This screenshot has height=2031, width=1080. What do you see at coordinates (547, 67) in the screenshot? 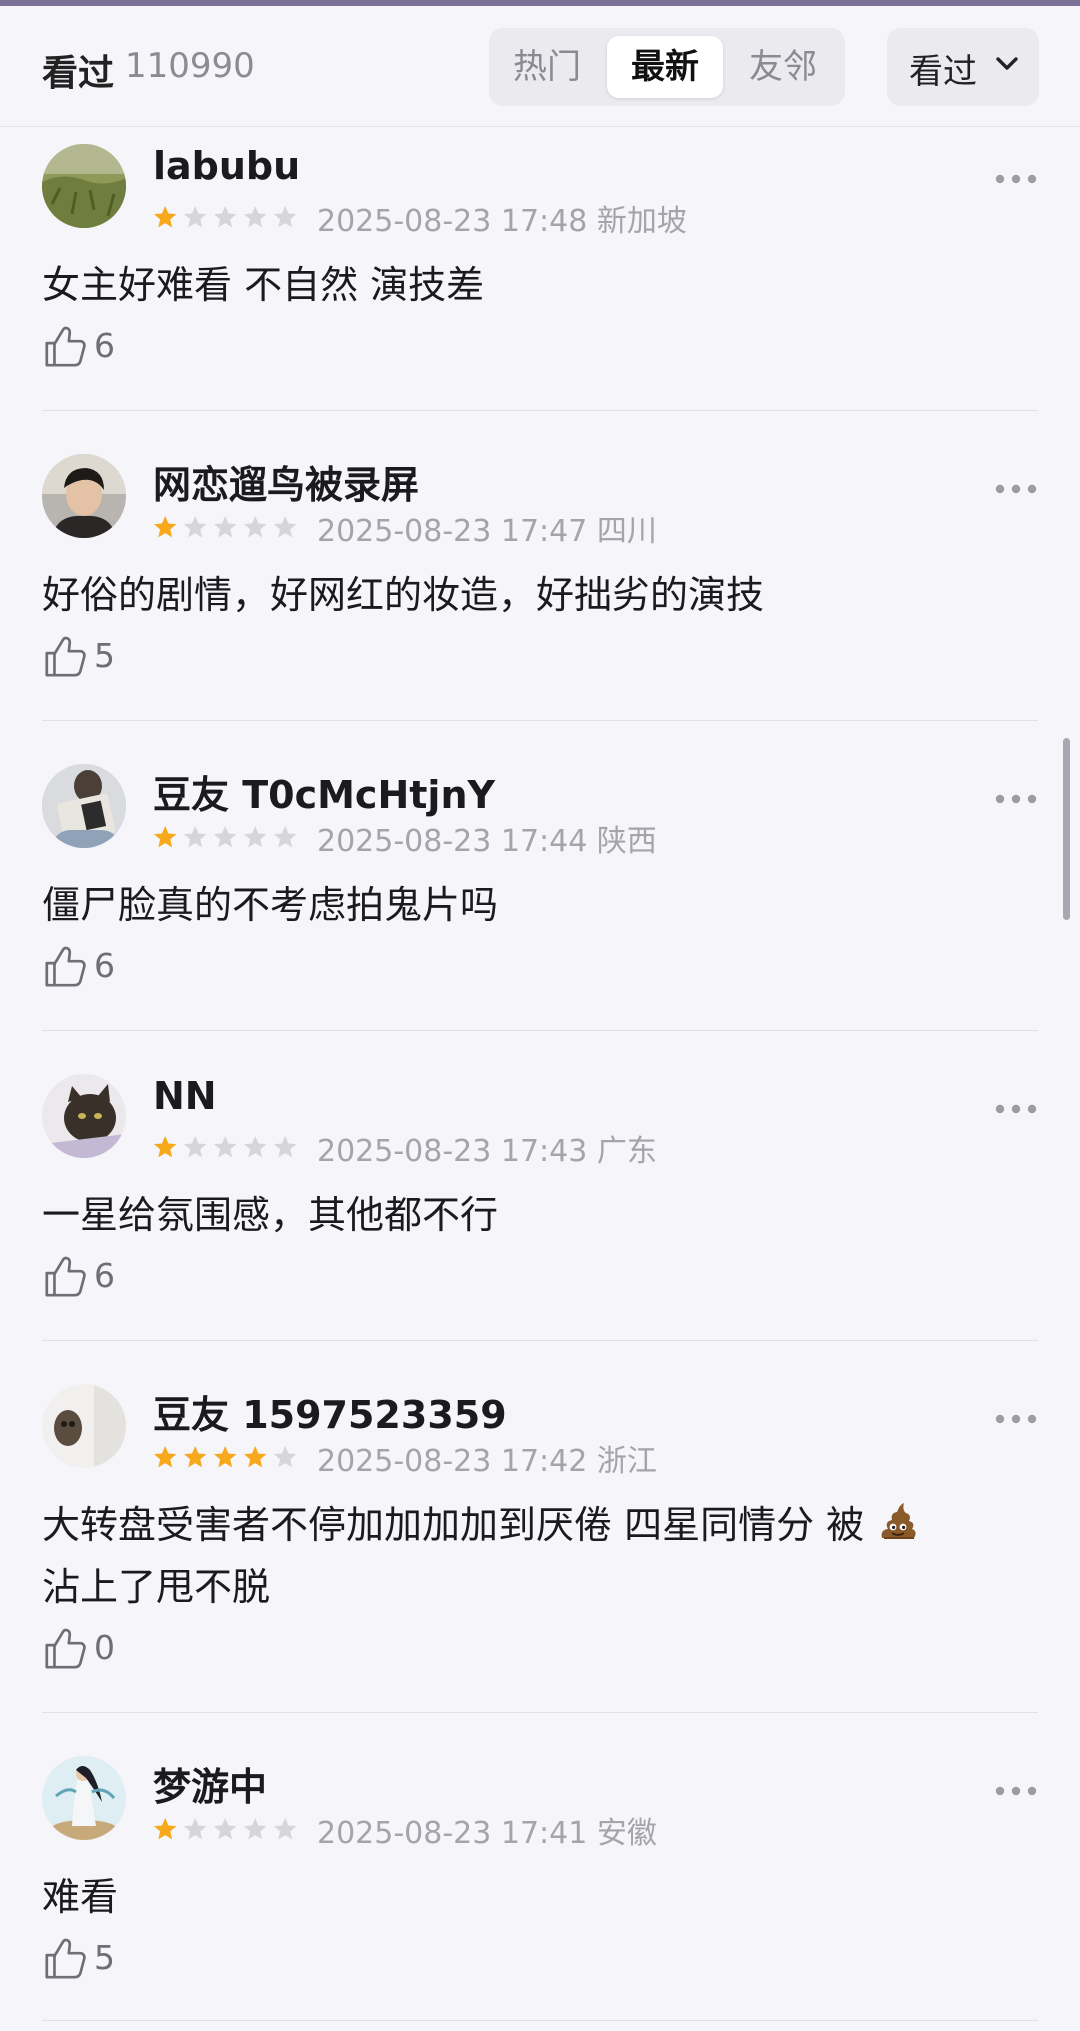
I see `tab-hot: 热门` at bounding box center [547, 67].